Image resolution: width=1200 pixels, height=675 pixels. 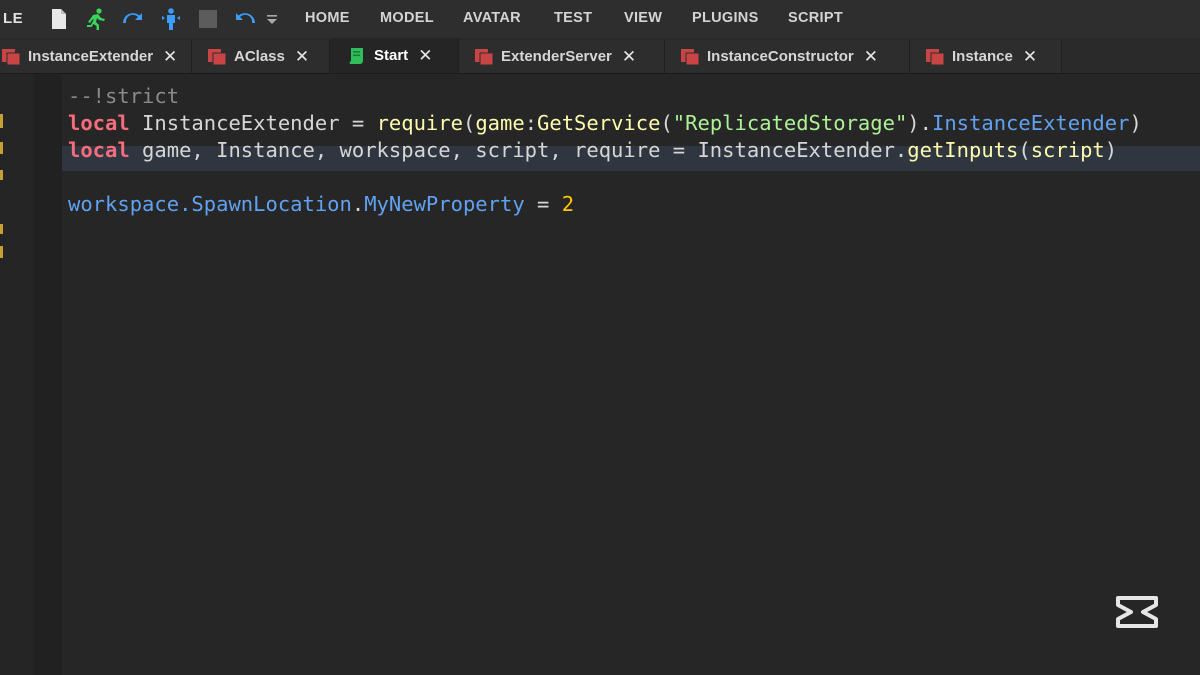 What do you see at coordinates (492, 18) in the screenshot?
I see `menu-avatar: AVATAR` at bounding box center [492, 18].